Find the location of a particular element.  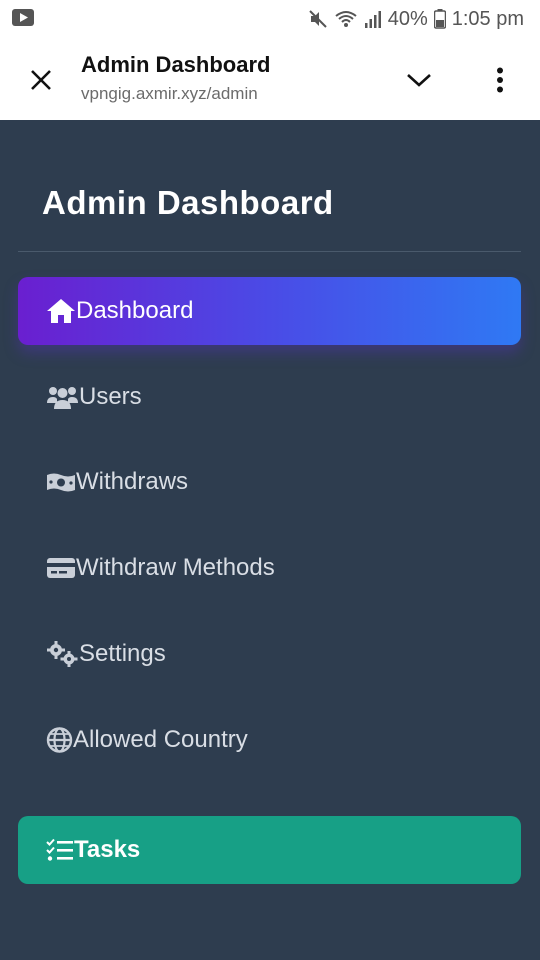

sidebar-title: Admin Dashboard is located at coordinates (188, 202).